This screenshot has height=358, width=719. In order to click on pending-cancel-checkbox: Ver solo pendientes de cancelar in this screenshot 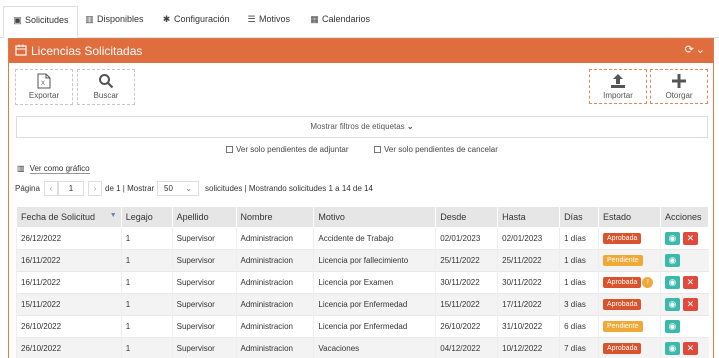, I will do `click(436, 149)`.